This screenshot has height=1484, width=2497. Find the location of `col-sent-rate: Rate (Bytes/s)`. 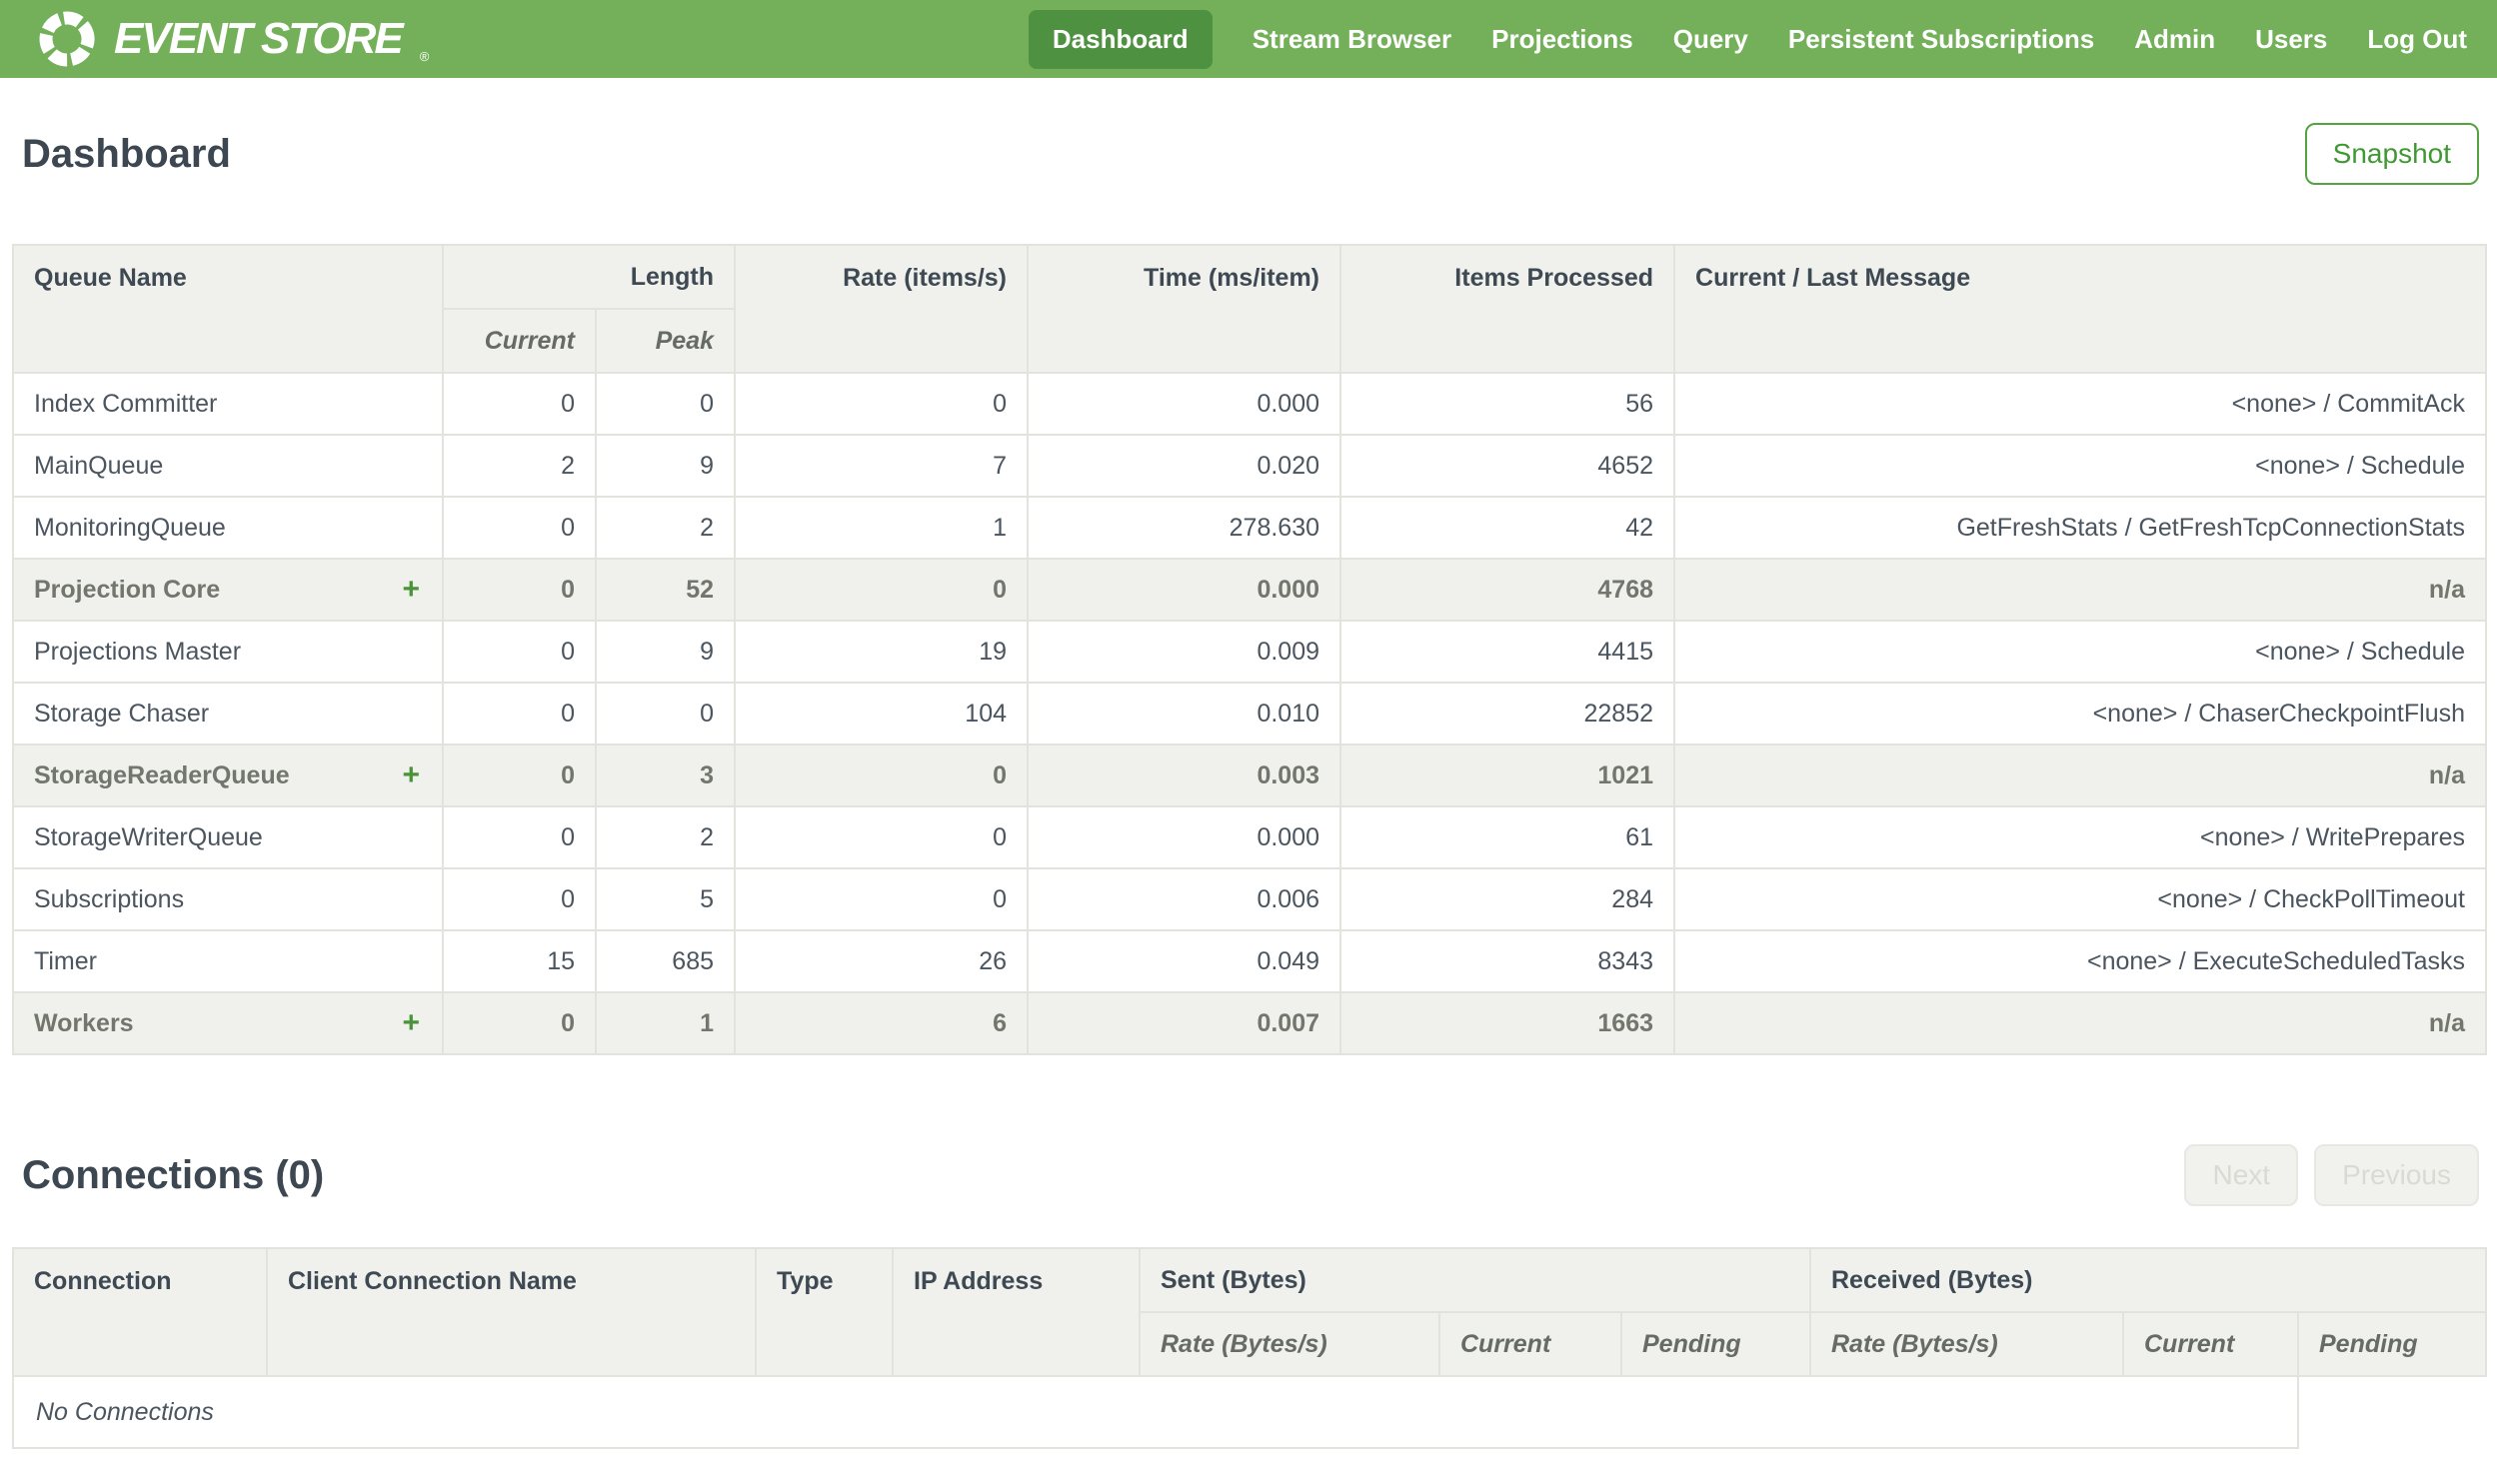

col-sent-rate: Rate (Bytes/s) is located at coordinates (1289, 1344).